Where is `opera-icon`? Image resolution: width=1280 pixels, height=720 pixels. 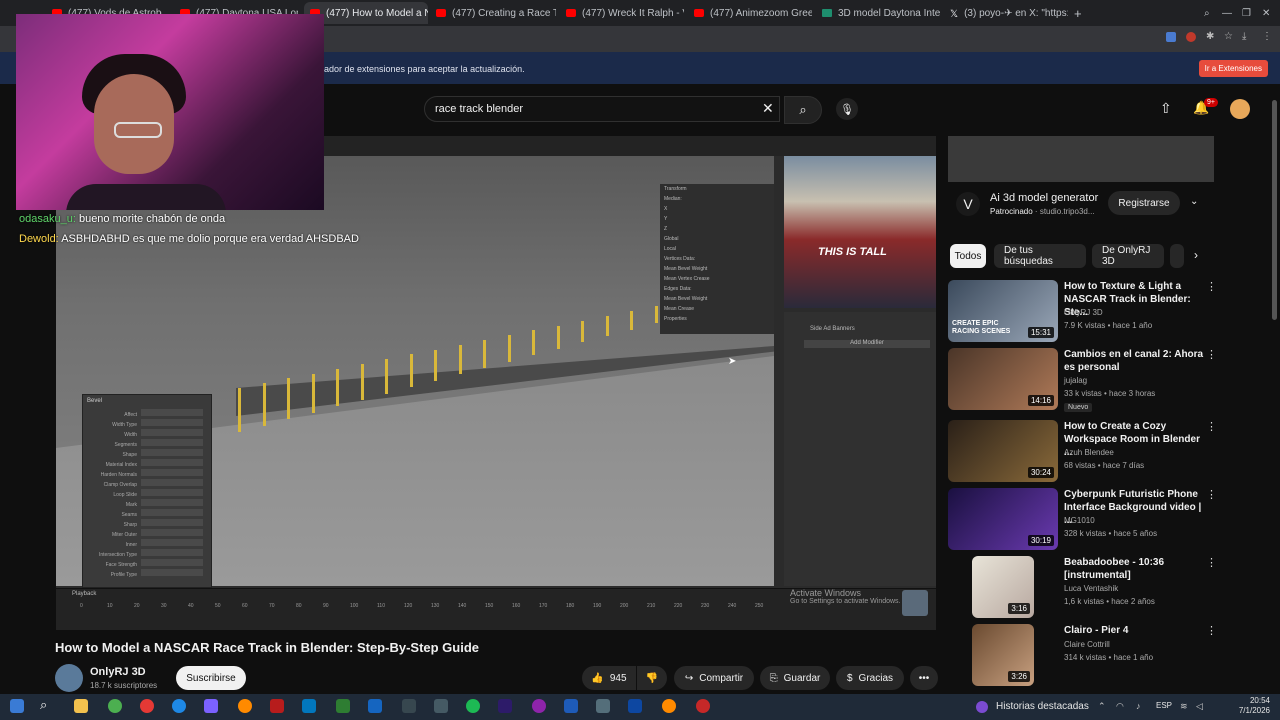
opera-icon is located at coordinates (147, 706).